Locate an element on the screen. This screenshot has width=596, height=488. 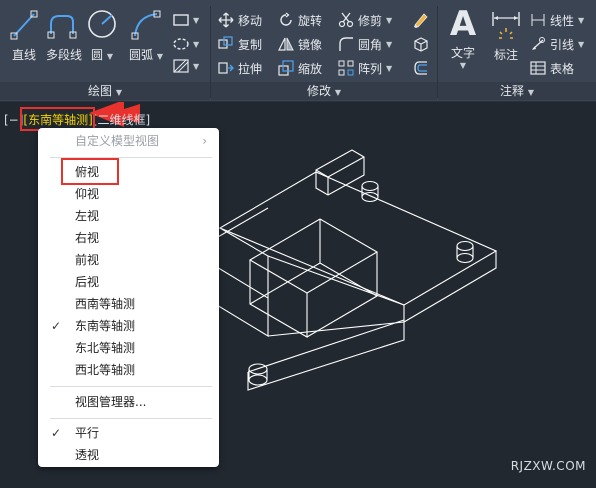
menu-item-se-iso: ✓ 东南等轴测 is located at coordinates (128, 326).